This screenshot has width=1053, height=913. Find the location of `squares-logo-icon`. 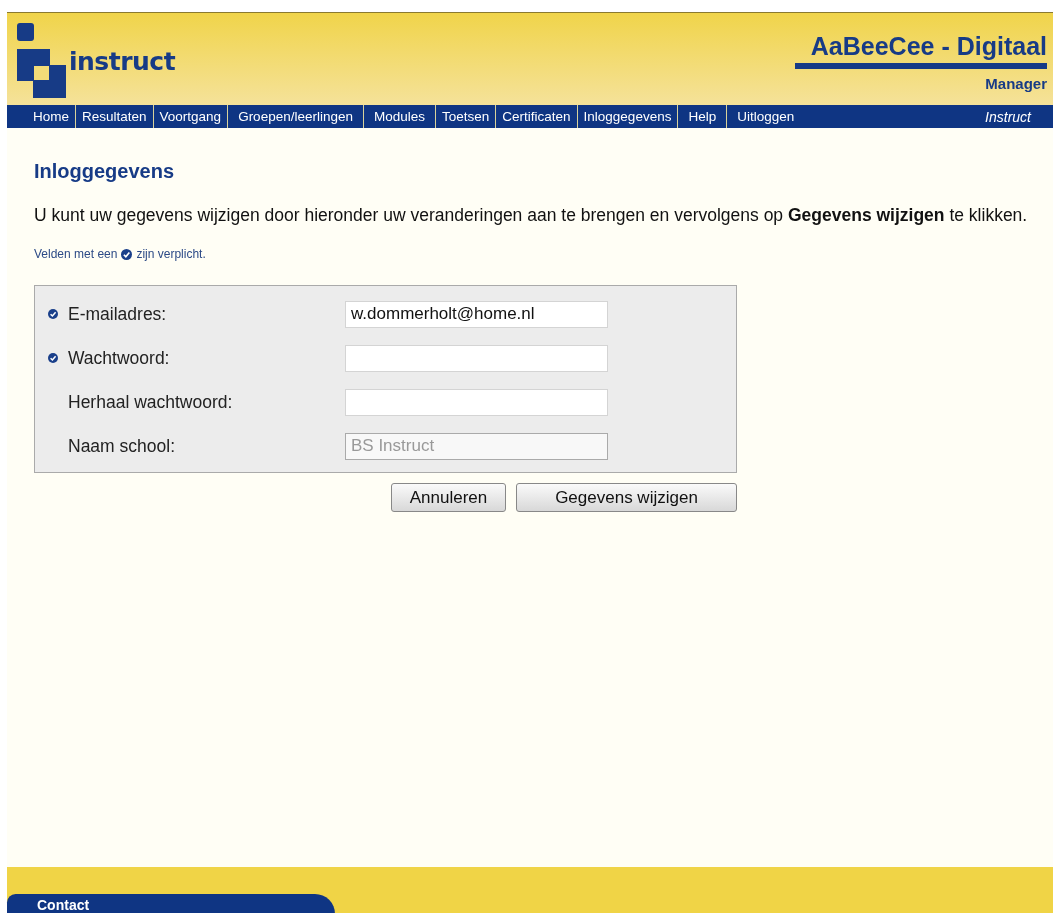

squares-logo-icon is located at coordinates (42, 61).